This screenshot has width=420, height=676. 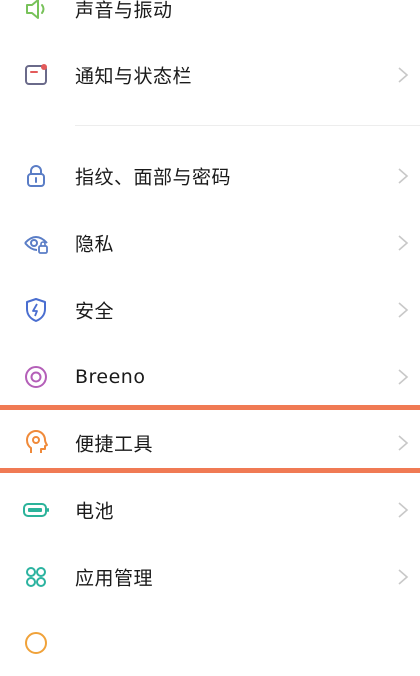 I want to click on partial-item-icon, so click(x=36, y=643).